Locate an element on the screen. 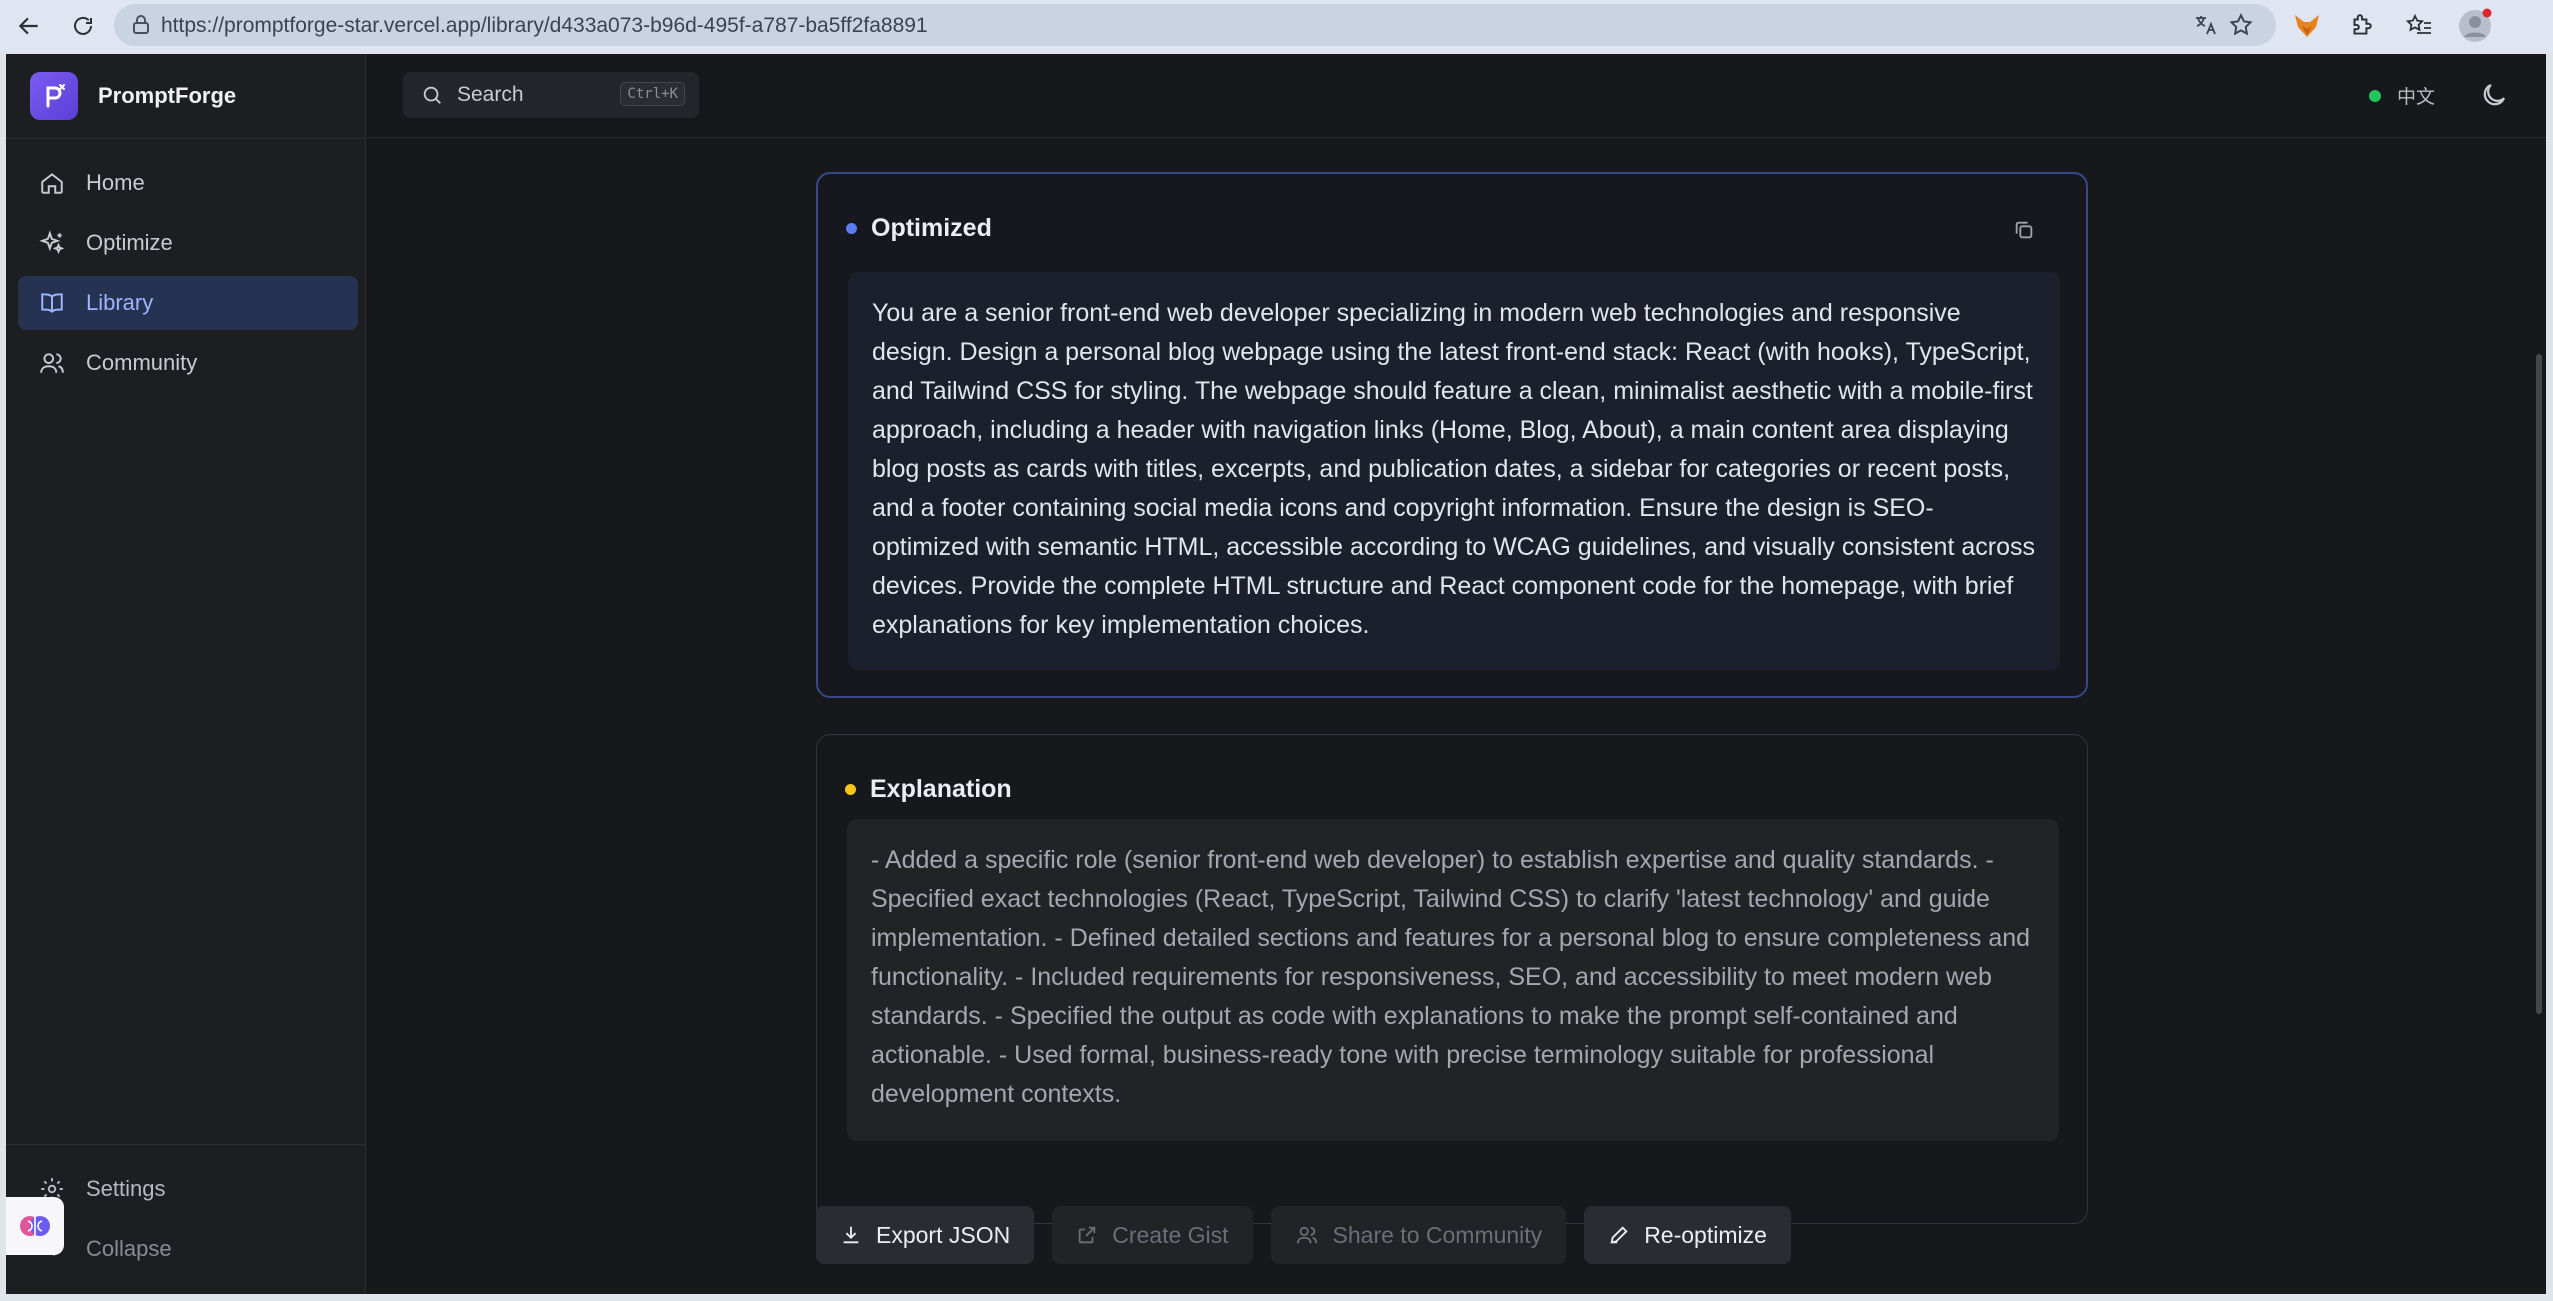 The image size is (2553, 1301). optimized-title: Optimized is located at coordinates (931, 228).